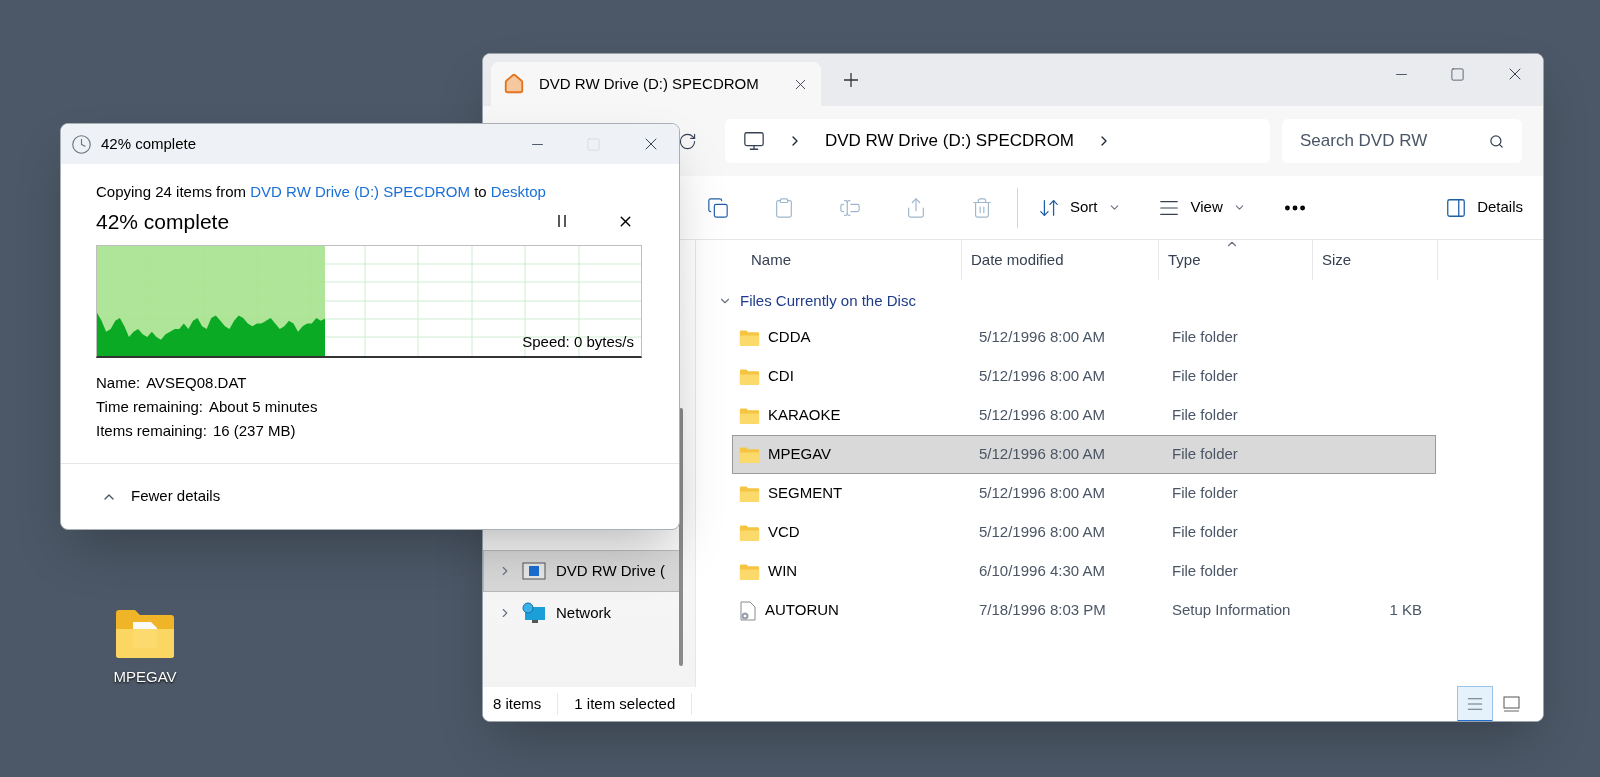 The height and width of the screenshot is (777, 1600). What do you see at coordinates (851, 80) in the screenshot?
I see `new-tab-button` at bounding box center [851, 80].